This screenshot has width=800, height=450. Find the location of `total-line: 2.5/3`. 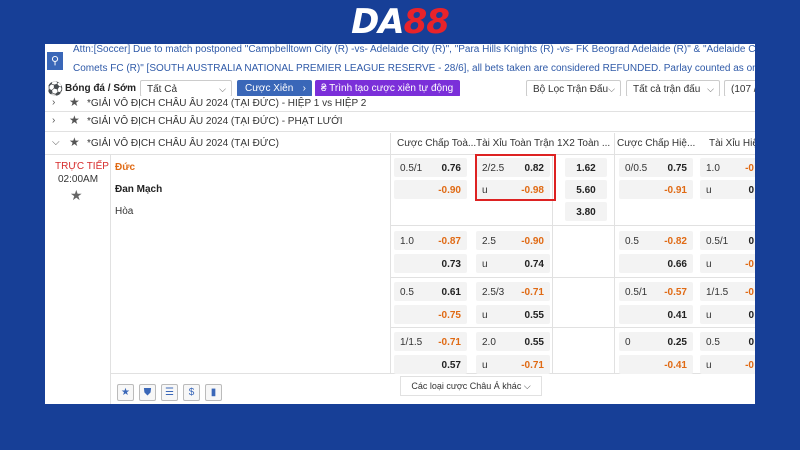

total-line: 2.5/3 is located at coordinates (493, 292).